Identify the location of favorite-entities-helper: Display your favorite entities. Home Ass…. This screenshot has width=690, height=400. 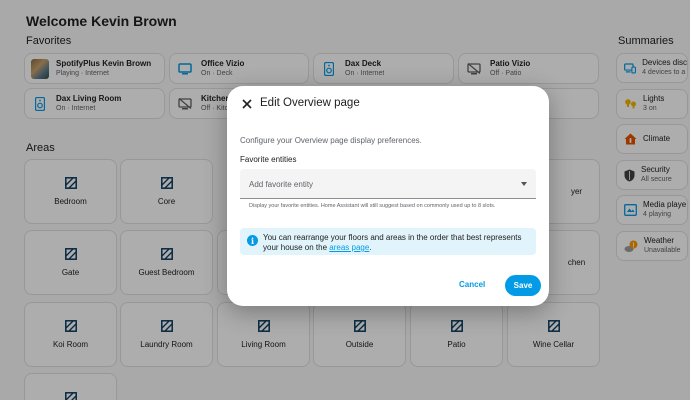
(372, 206).